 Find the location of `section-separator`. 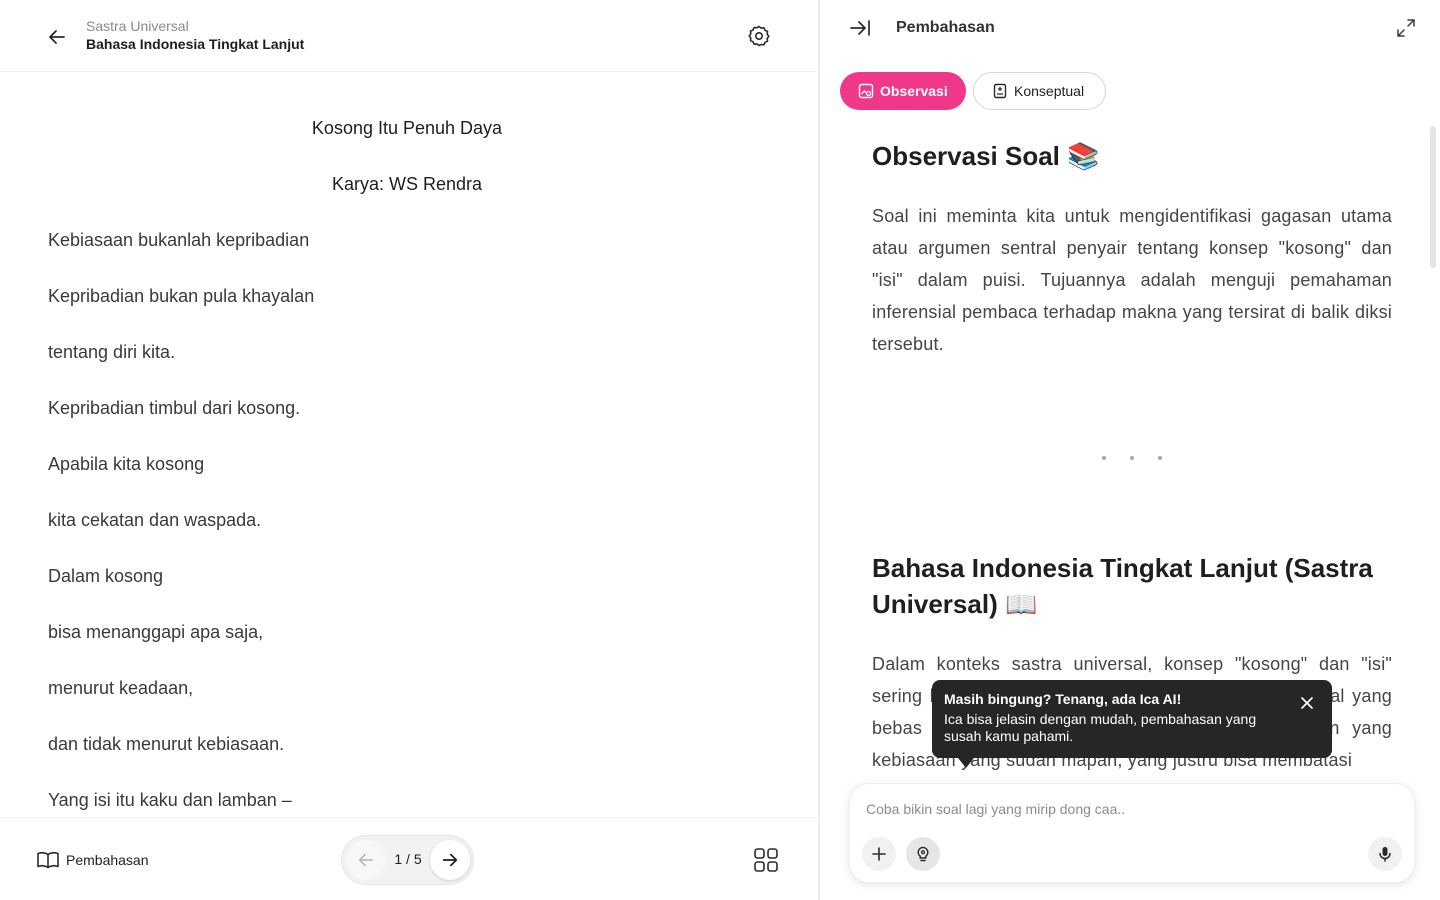

section-separator is located at coordinates (1132, 458).